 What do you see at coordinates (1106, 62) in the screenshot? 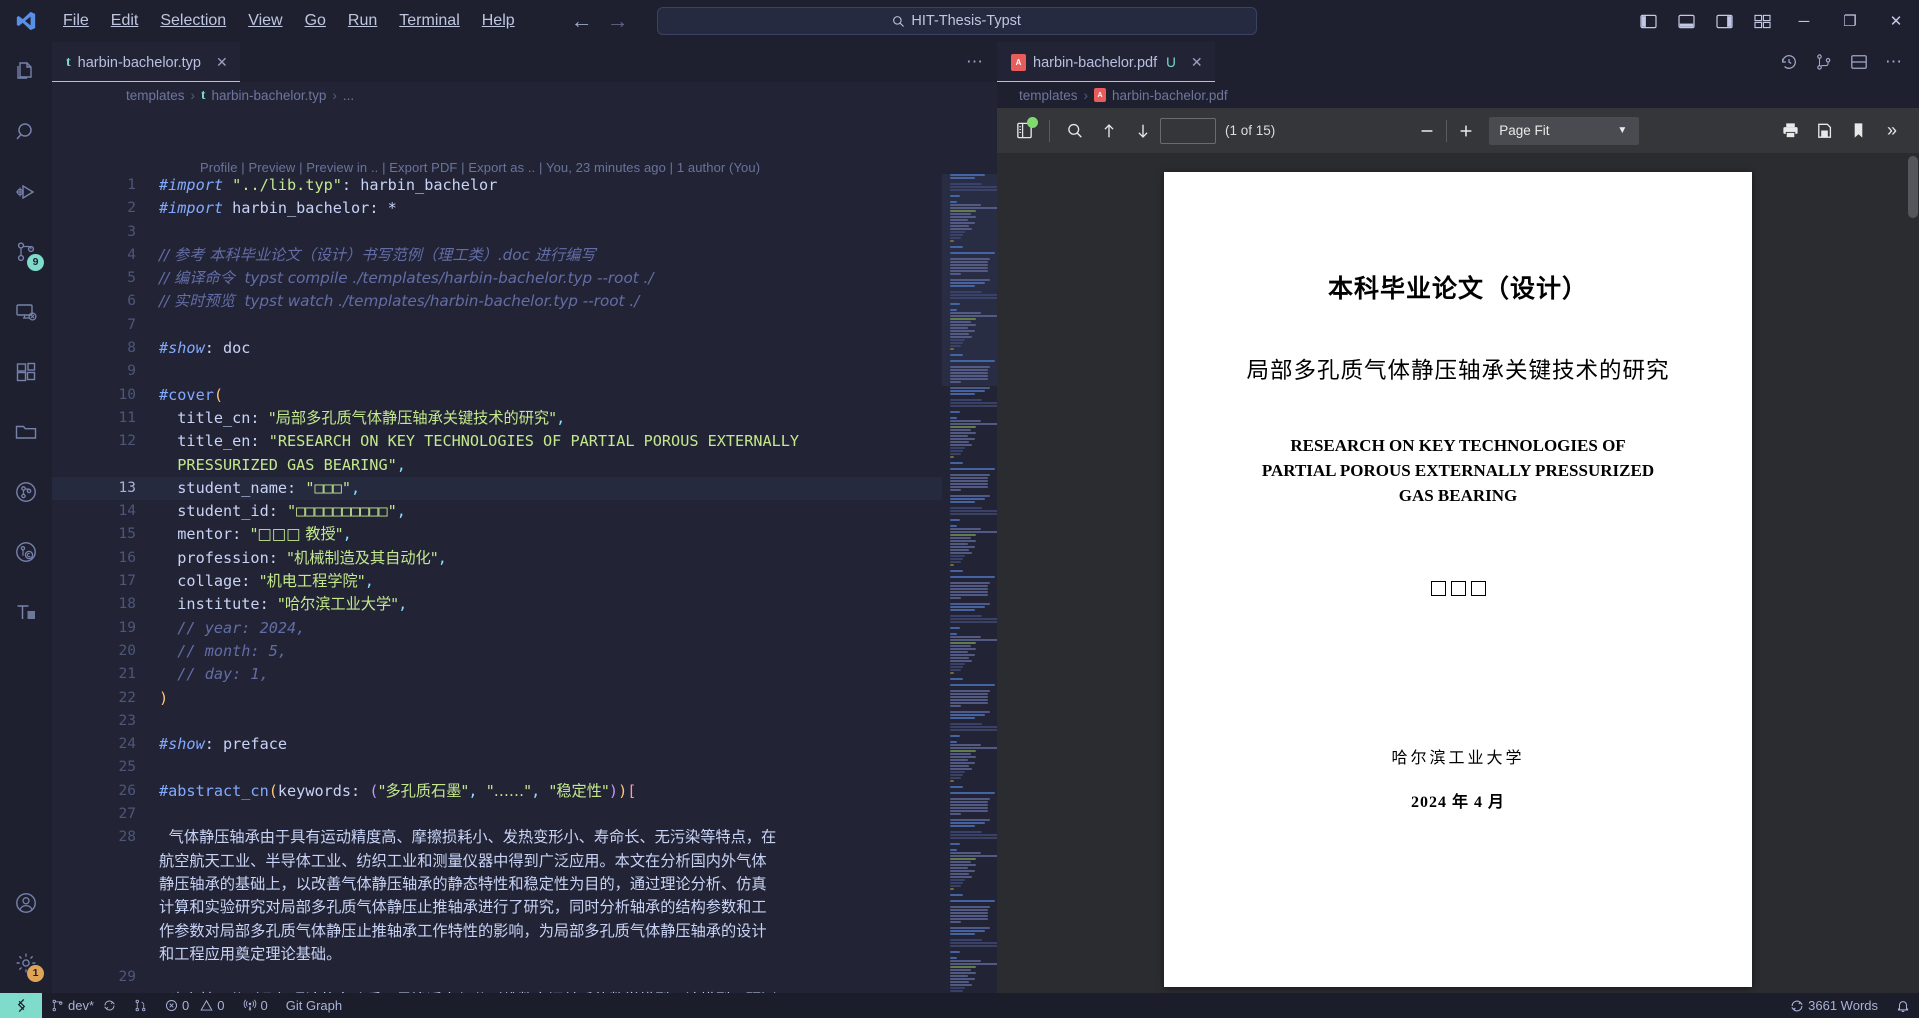
I see `tab-harbin-bachelor-pdf: A harbin-bachelor.pdf U ✕` at bounding box center [1106, 62].